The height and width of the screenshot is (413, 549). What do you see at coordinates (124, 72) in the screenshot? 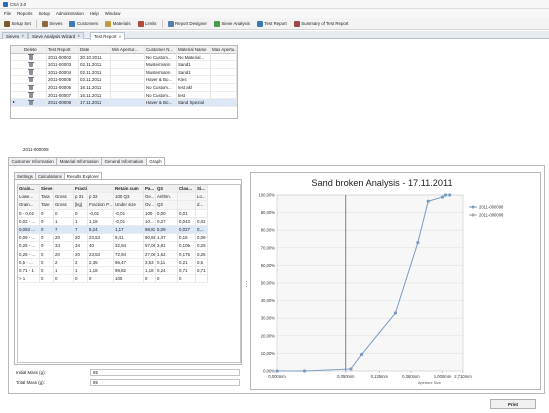
I see `table-row: 2011-00004 02.11.2011 Mustermann Sand1` at bounding box center [124, 72].